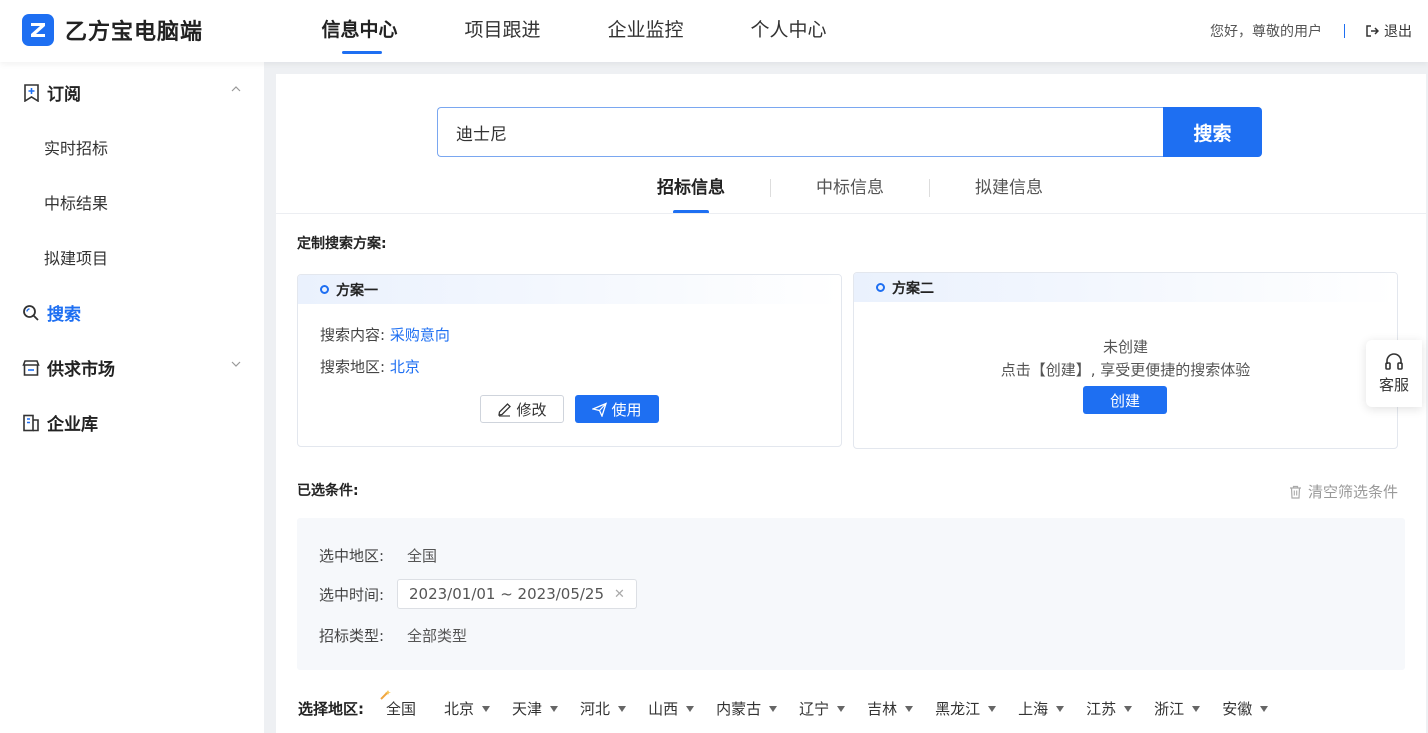  Describe the element at coordinates (324, 289) in the screenshot. I see `circle-dot-icon` at that location.